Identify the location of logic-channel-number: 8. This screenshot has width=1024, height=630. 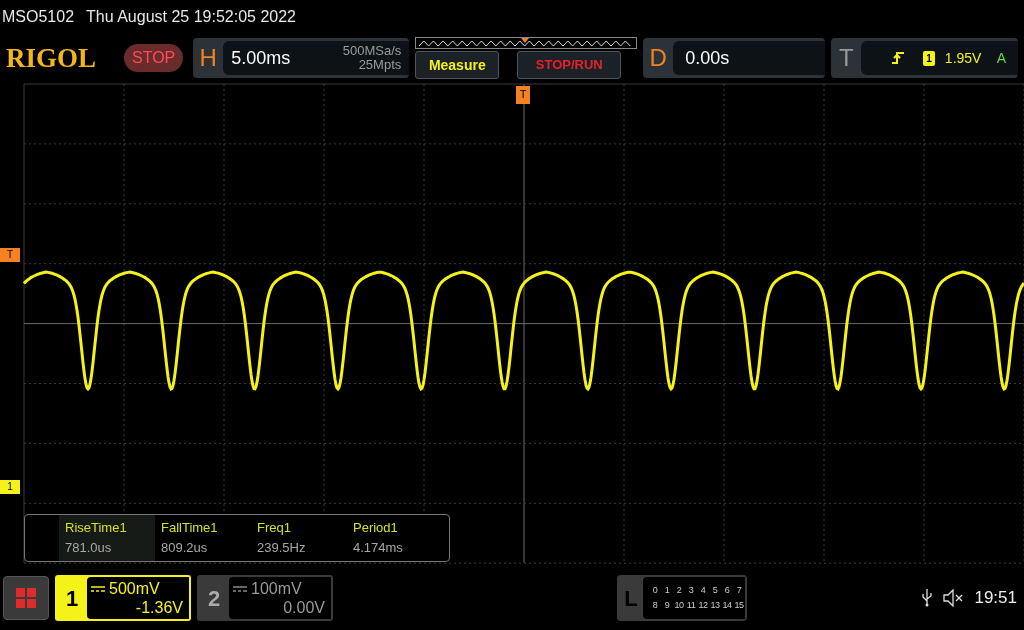
(655, 605).